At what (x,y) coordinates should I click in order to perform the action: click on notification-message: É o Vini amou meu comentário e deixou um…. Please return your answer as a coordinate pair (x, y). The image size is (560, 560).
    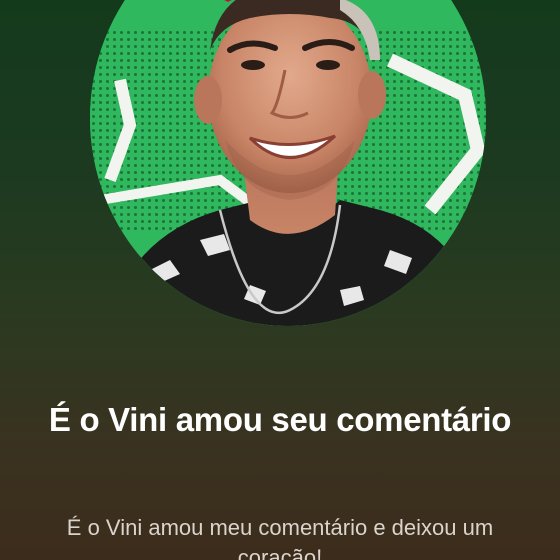
    Looking at the image, I should click on (280, 537).